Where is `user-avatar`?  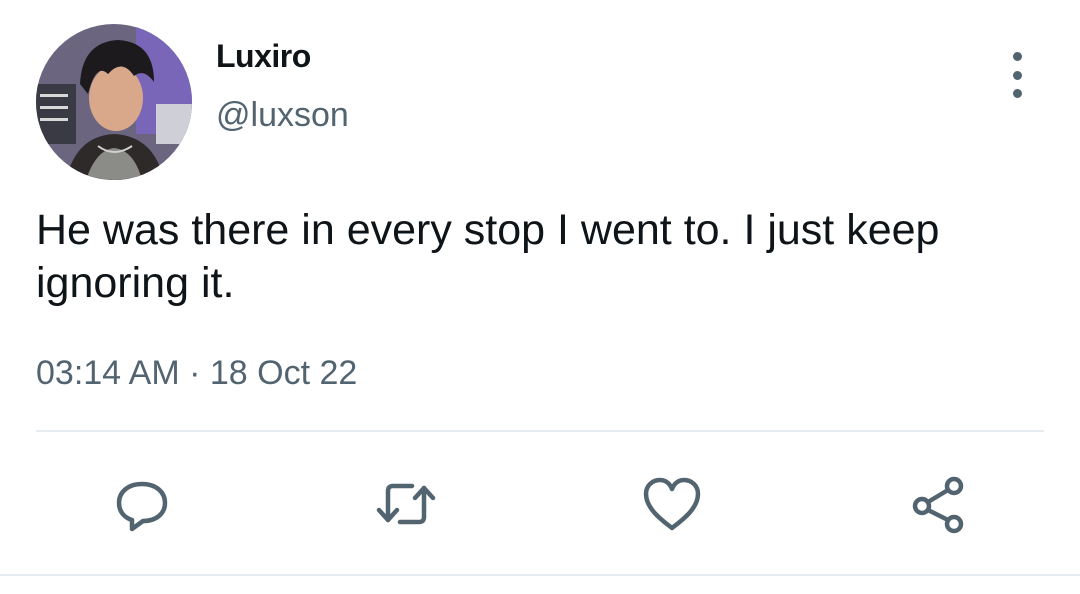 user-avatar is located at coordinates (114, 102).